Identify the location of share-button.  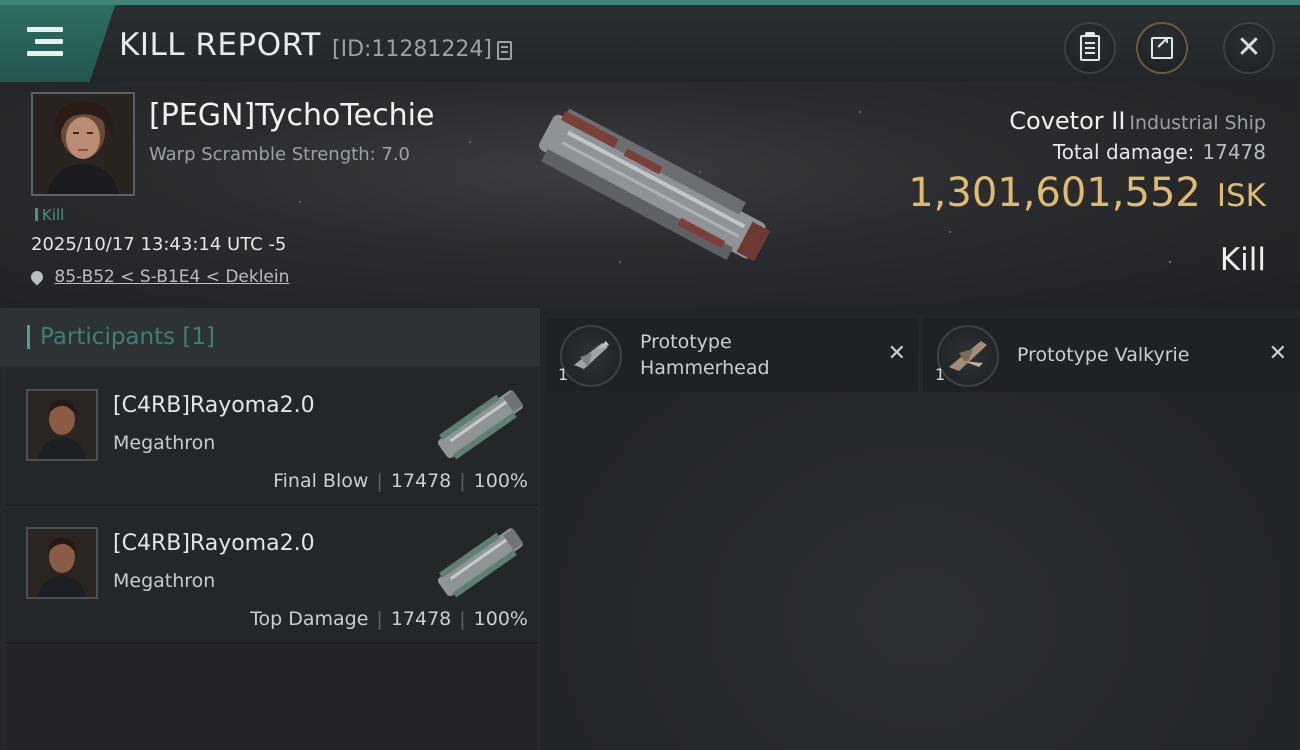
(1162, 48).